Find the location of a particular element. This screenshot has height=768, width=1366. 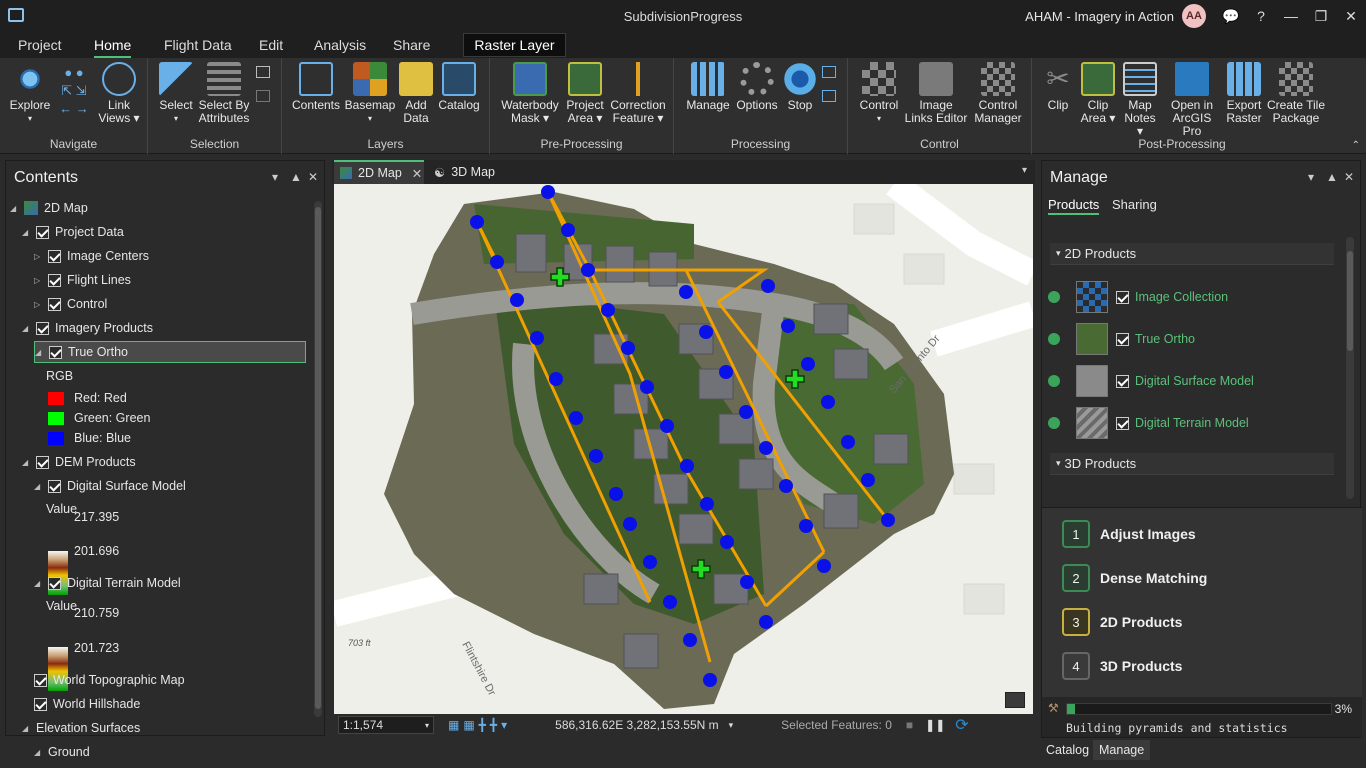

attribute-table-icon is located at coordinates (263, 72).